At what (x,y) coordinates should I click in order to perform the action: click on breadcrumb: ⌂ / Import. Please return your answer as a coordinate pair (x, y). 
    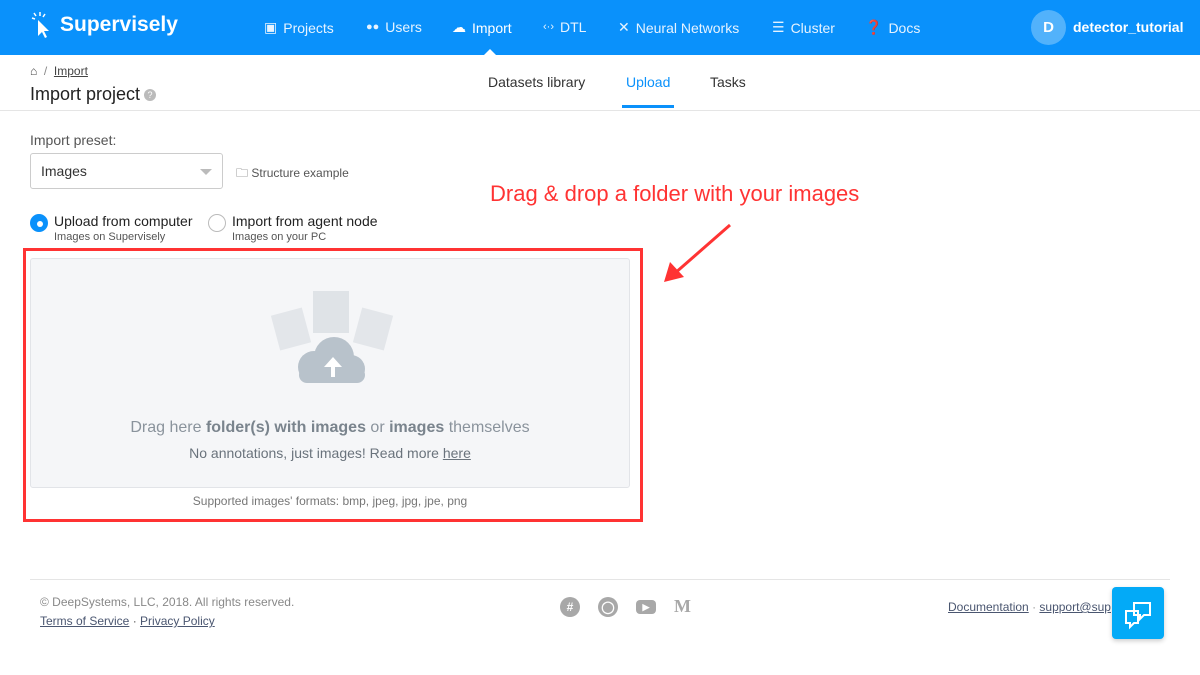
    Looking at the image, I should click on (59, 71).